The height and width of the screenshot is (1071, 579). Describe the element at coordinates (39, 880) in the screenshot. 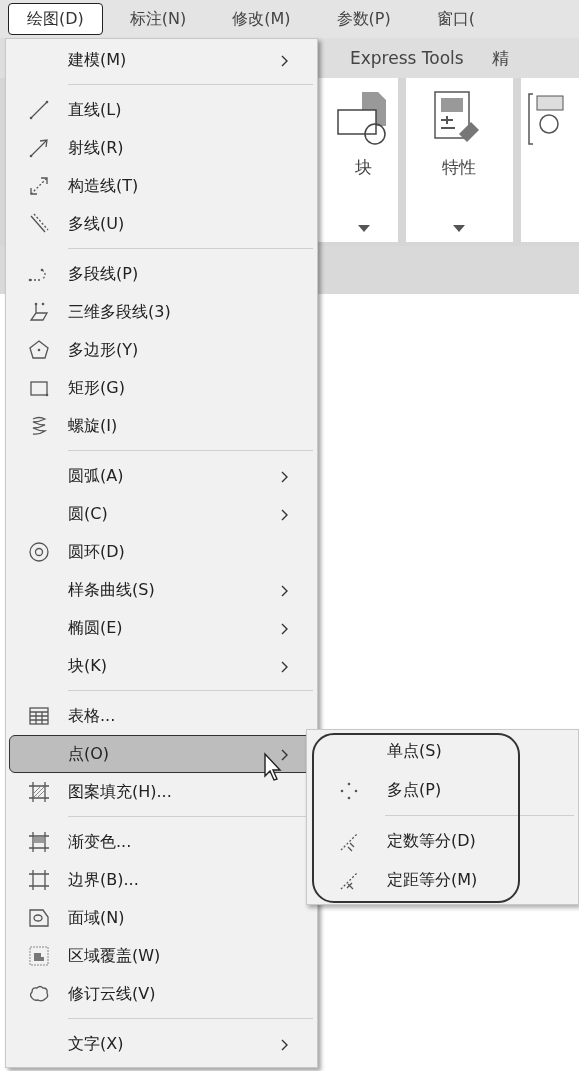

I see `square-frame-icon` at that location.